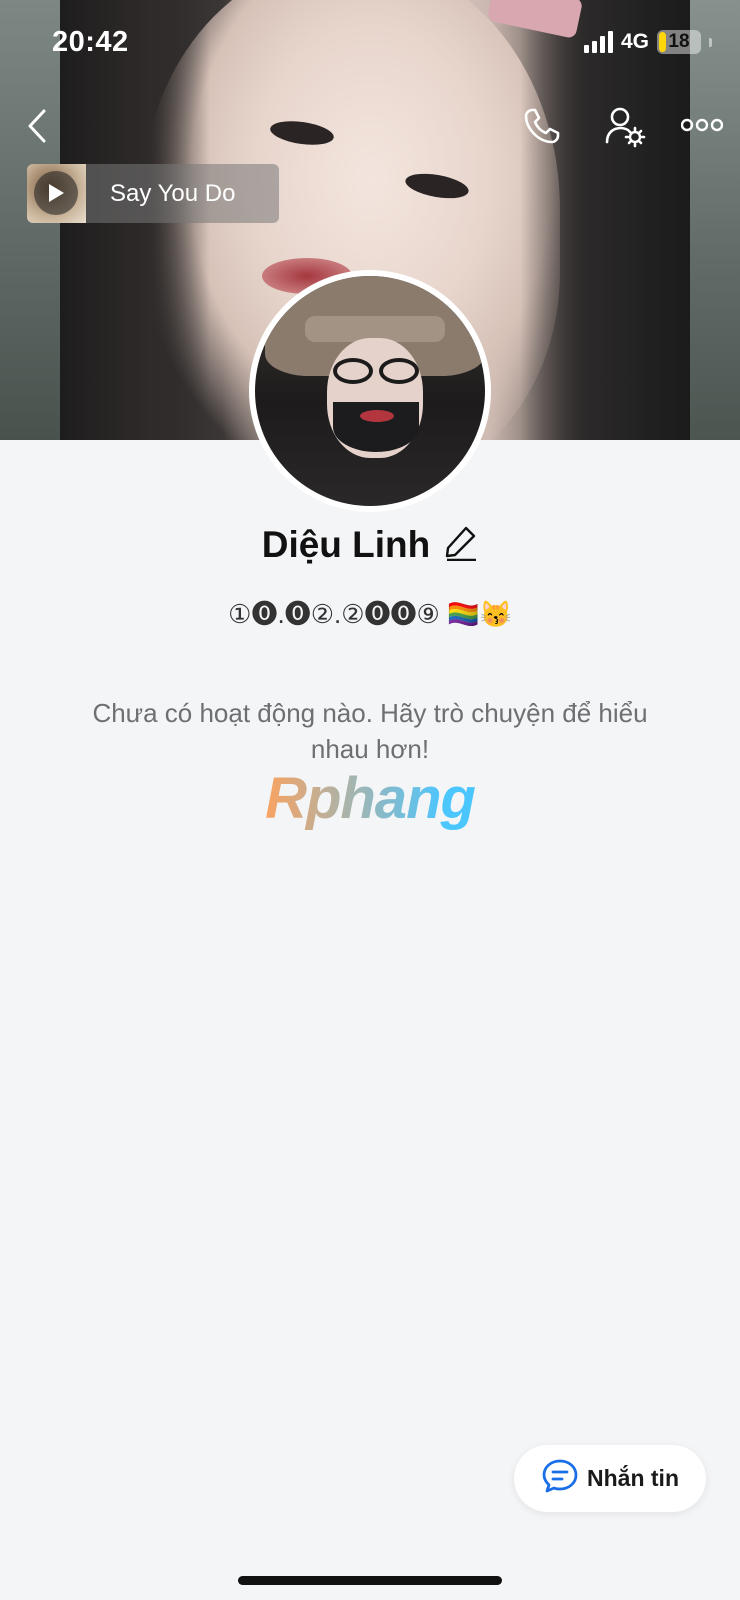 This screenshot has width=740, height=1600. I want to click on send-message-label: Nhắn tin, so click(633, 1478).